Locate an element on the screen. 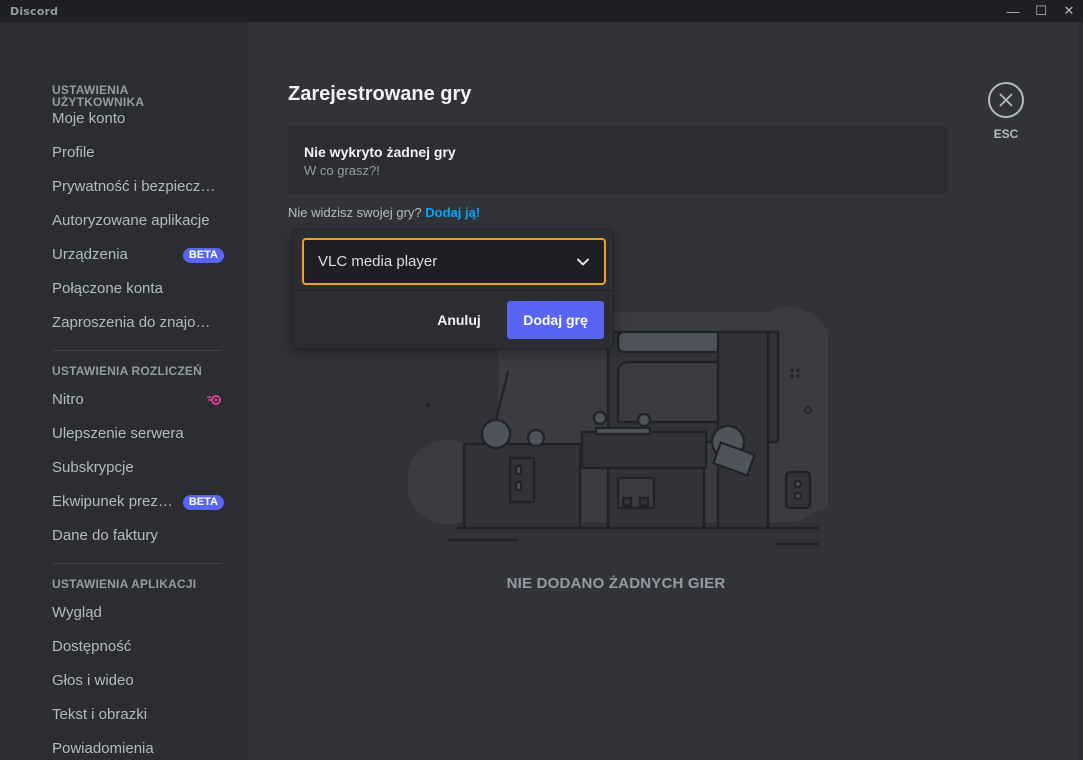 Image resolution: width=1083 pixels, height=760 pixels. sidebar-item-connections: Połączone konta is located at coordinates (137, 289).